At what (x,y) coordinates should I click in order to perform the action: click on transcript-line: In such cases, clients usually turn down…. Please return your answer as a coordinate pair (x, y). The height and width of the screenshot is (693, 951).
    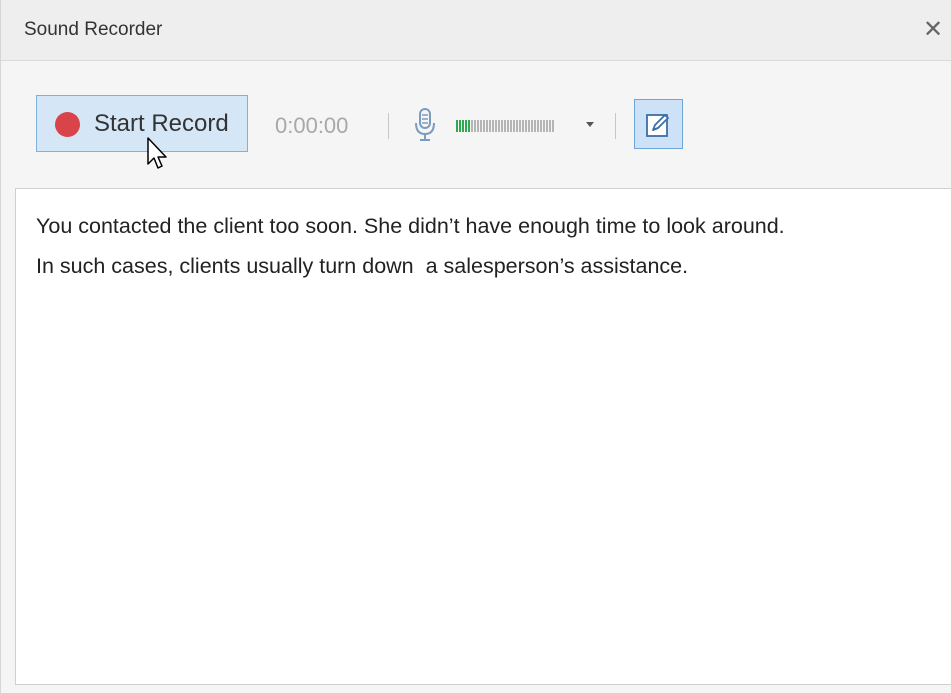
    Looking at the image, I should click on (362, 266).